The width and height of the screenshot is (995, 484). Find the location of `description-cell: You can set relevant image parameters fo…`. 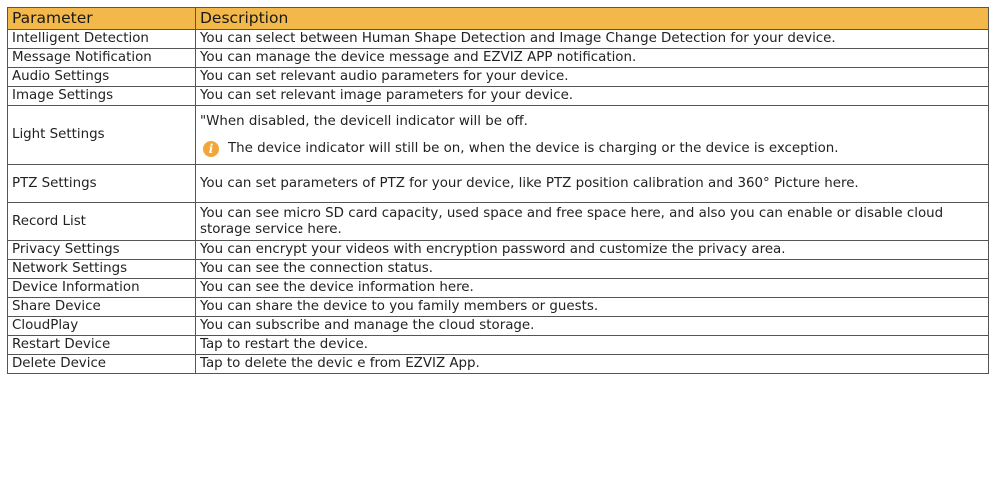

description-cell: You can set relevant image parameters fo… is located at coordinates (592, 96).